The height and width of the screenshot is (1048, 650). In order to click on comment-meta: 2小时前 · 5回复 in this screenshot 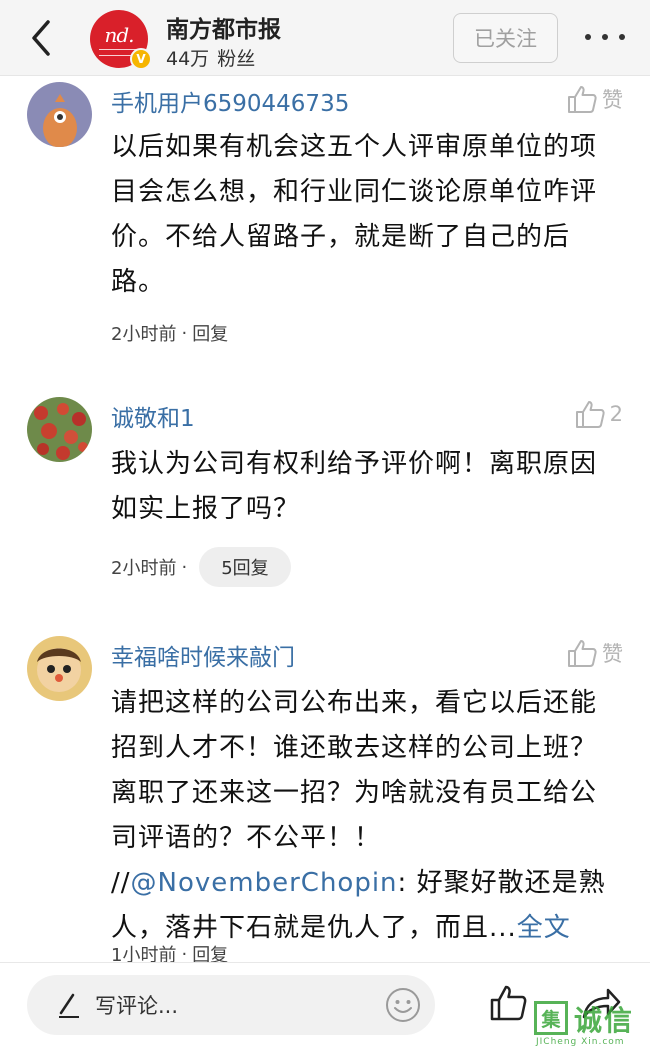, I will do `click(201, 567)`.